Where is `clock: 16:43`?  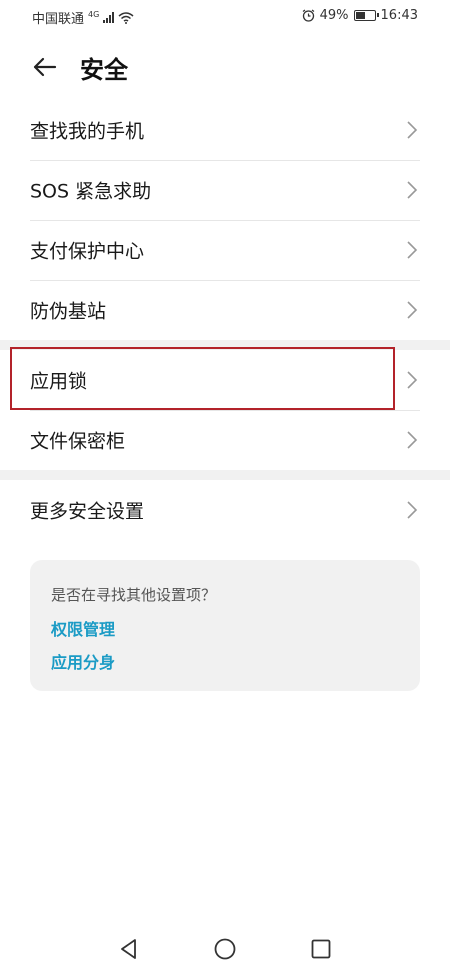
clock: 16:43 is located at coordinates (399, 15).